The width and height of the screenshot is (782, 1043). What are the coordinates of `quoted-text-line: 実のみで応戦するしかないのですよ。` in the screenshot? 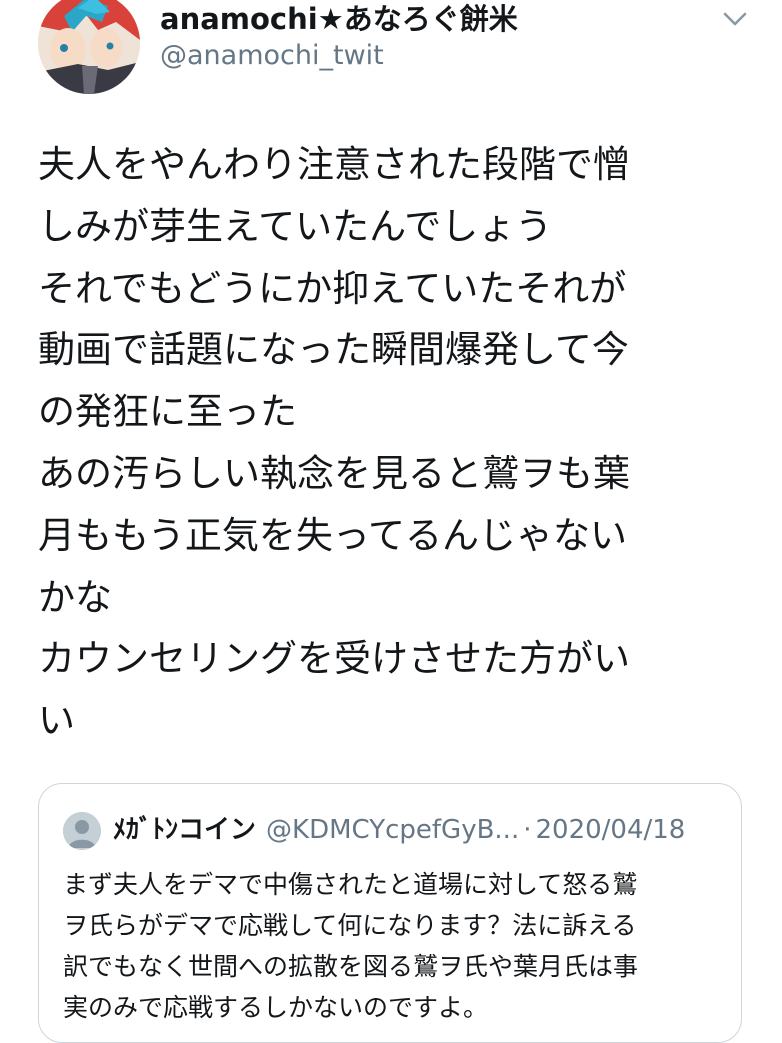 It's located at (276, 1007).